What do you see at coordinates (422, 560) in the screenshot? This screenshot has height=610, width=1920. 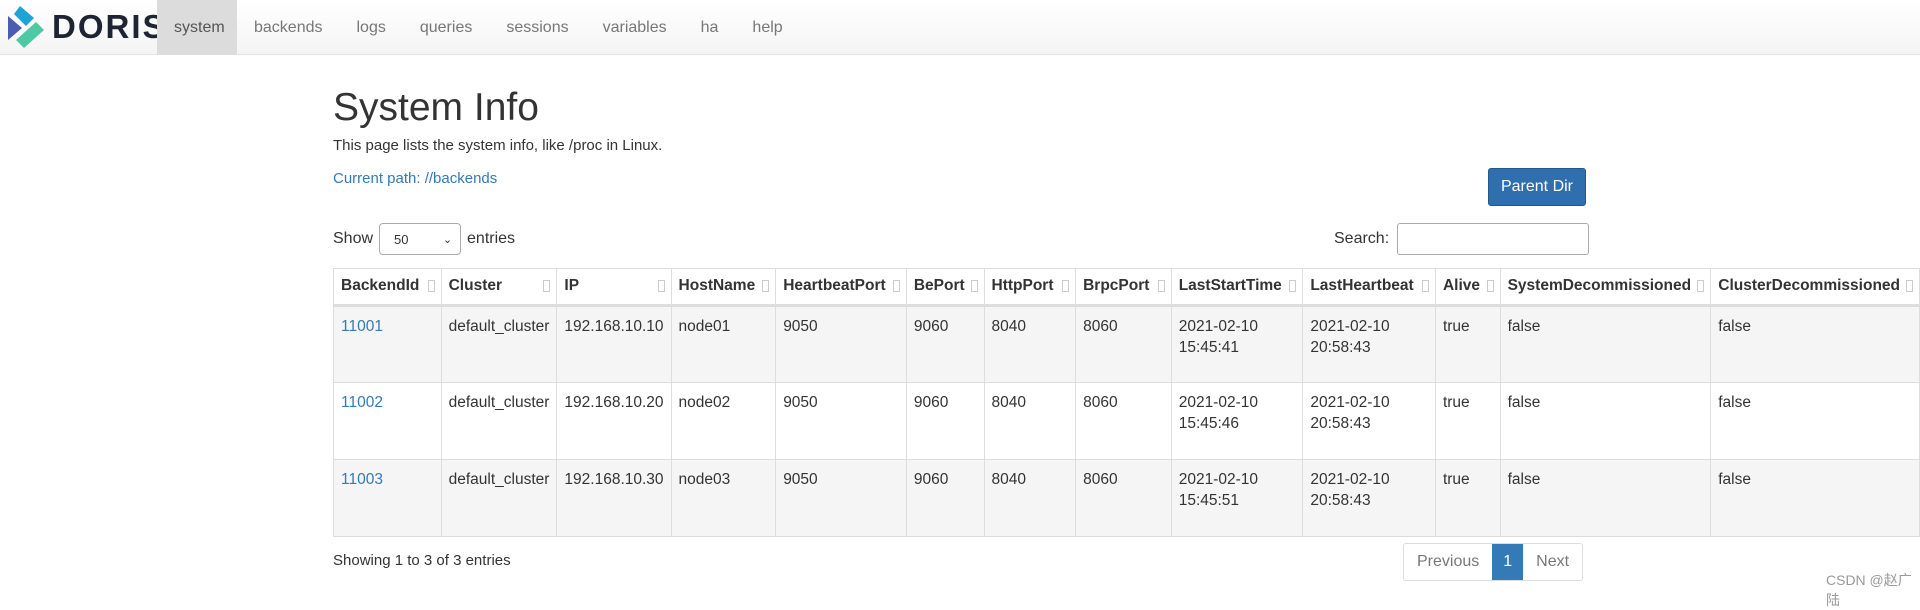 I see `table-info: Showing 1 to 3 of 3 entries` at bounding box center [422, 560].